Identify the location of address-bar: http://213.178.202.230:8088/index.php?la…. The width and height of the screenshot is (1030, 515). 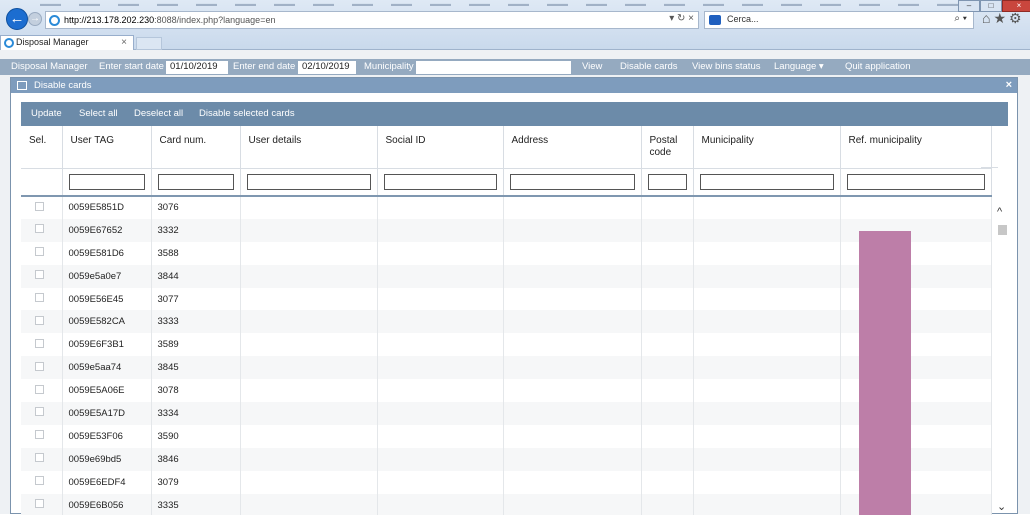
(372, 20).